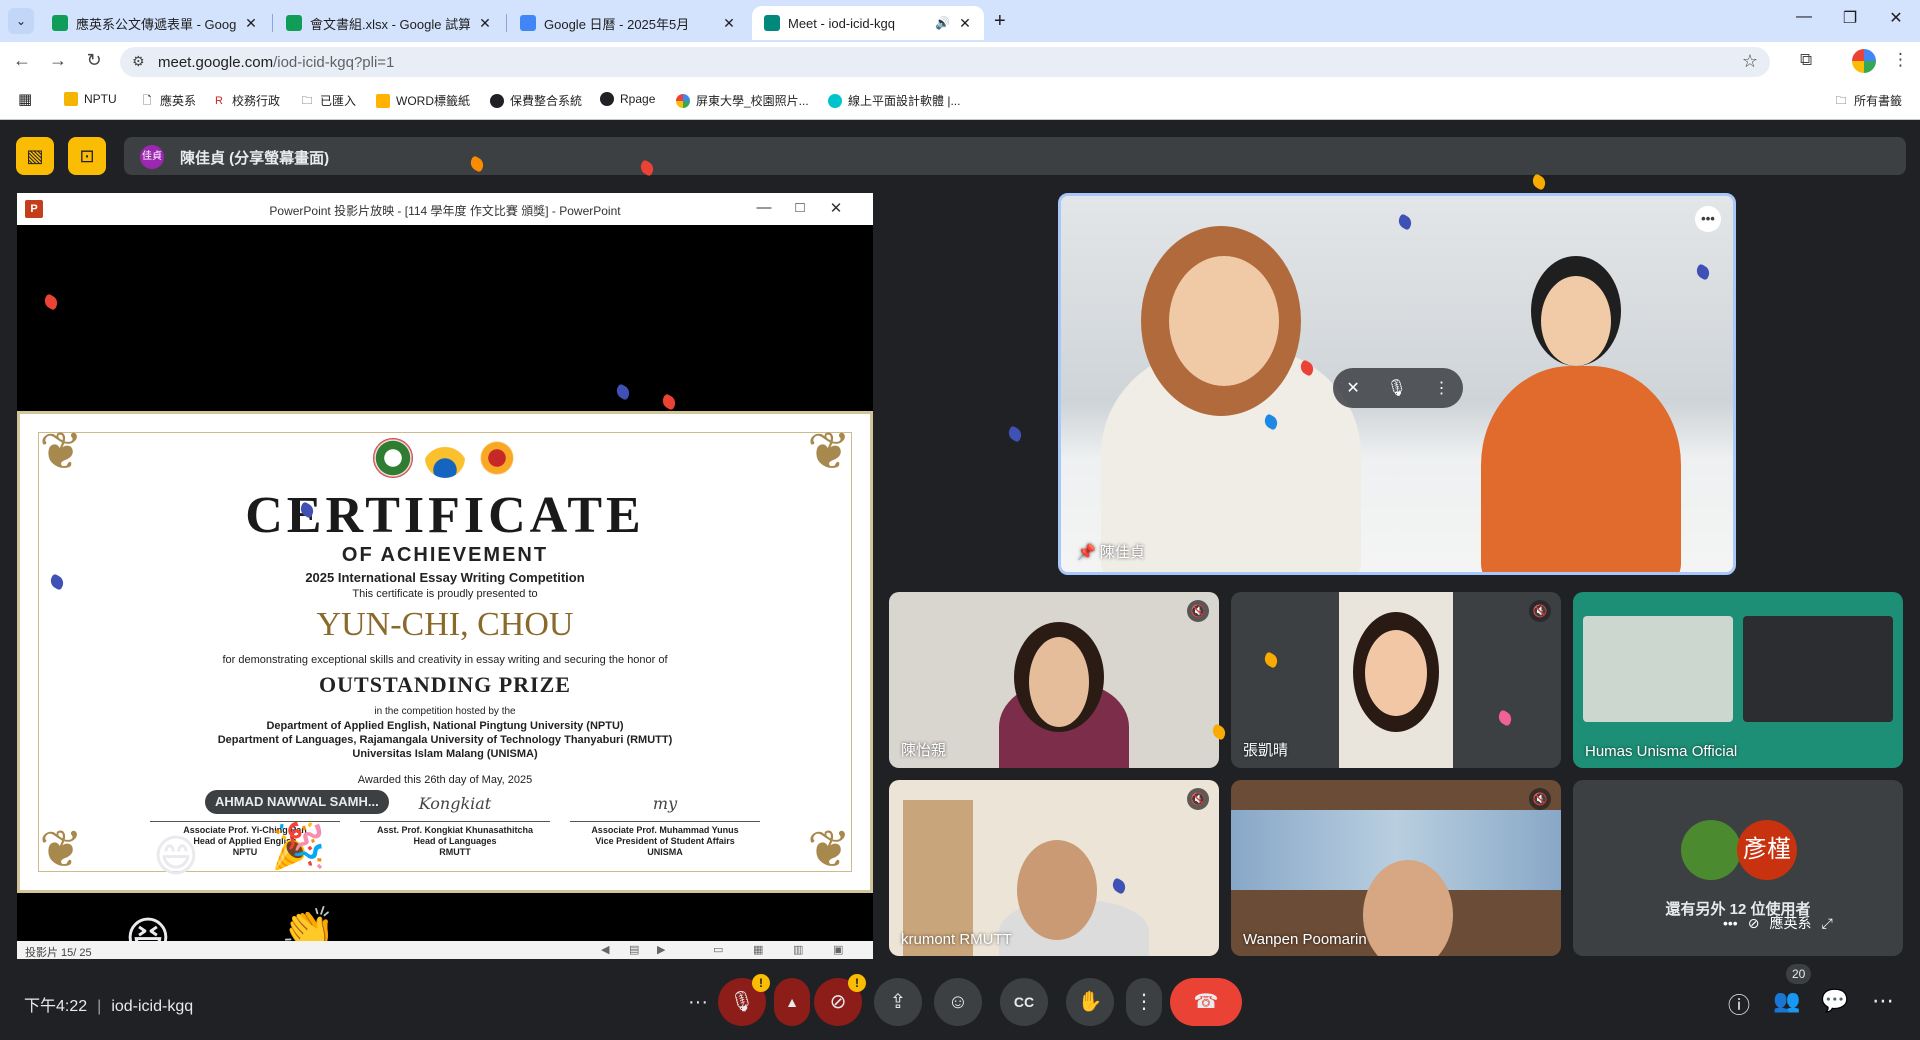 This screenshot has height=1040, width=1920. What do you see at coordinates (1826, 923) in the screenshot?
I see `expand-icon: ⤢` at bounding box center [1826, 923].